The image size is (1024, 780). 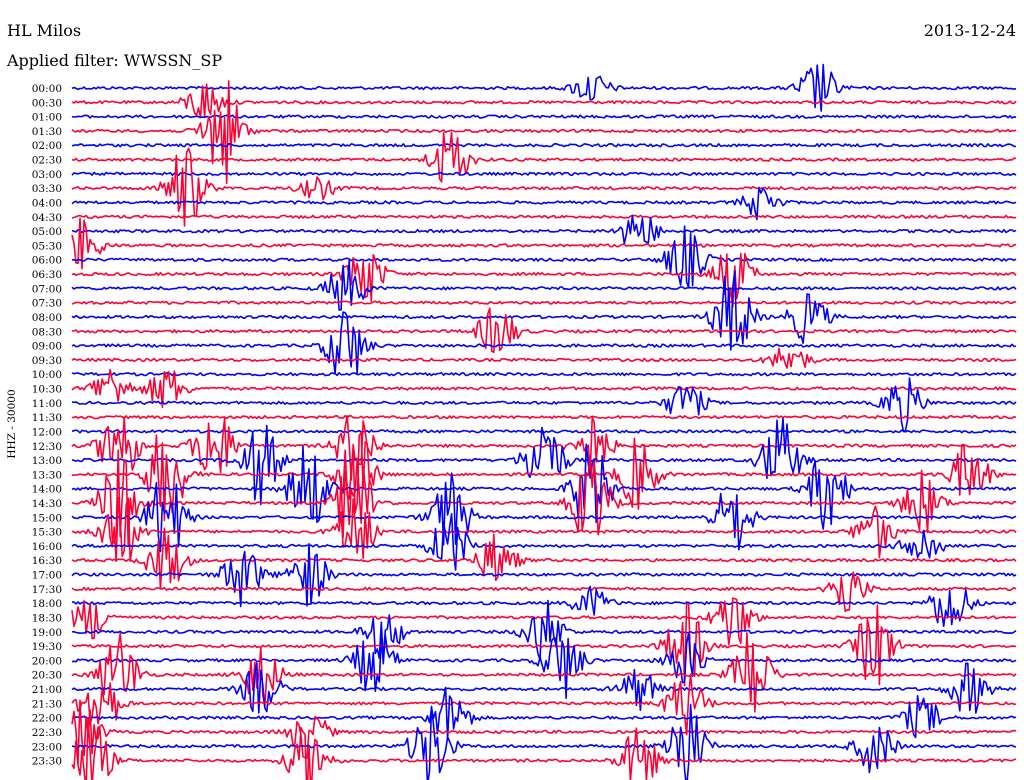 I want to click on time-tick-label: 08:00, so click(x=47, y=318).